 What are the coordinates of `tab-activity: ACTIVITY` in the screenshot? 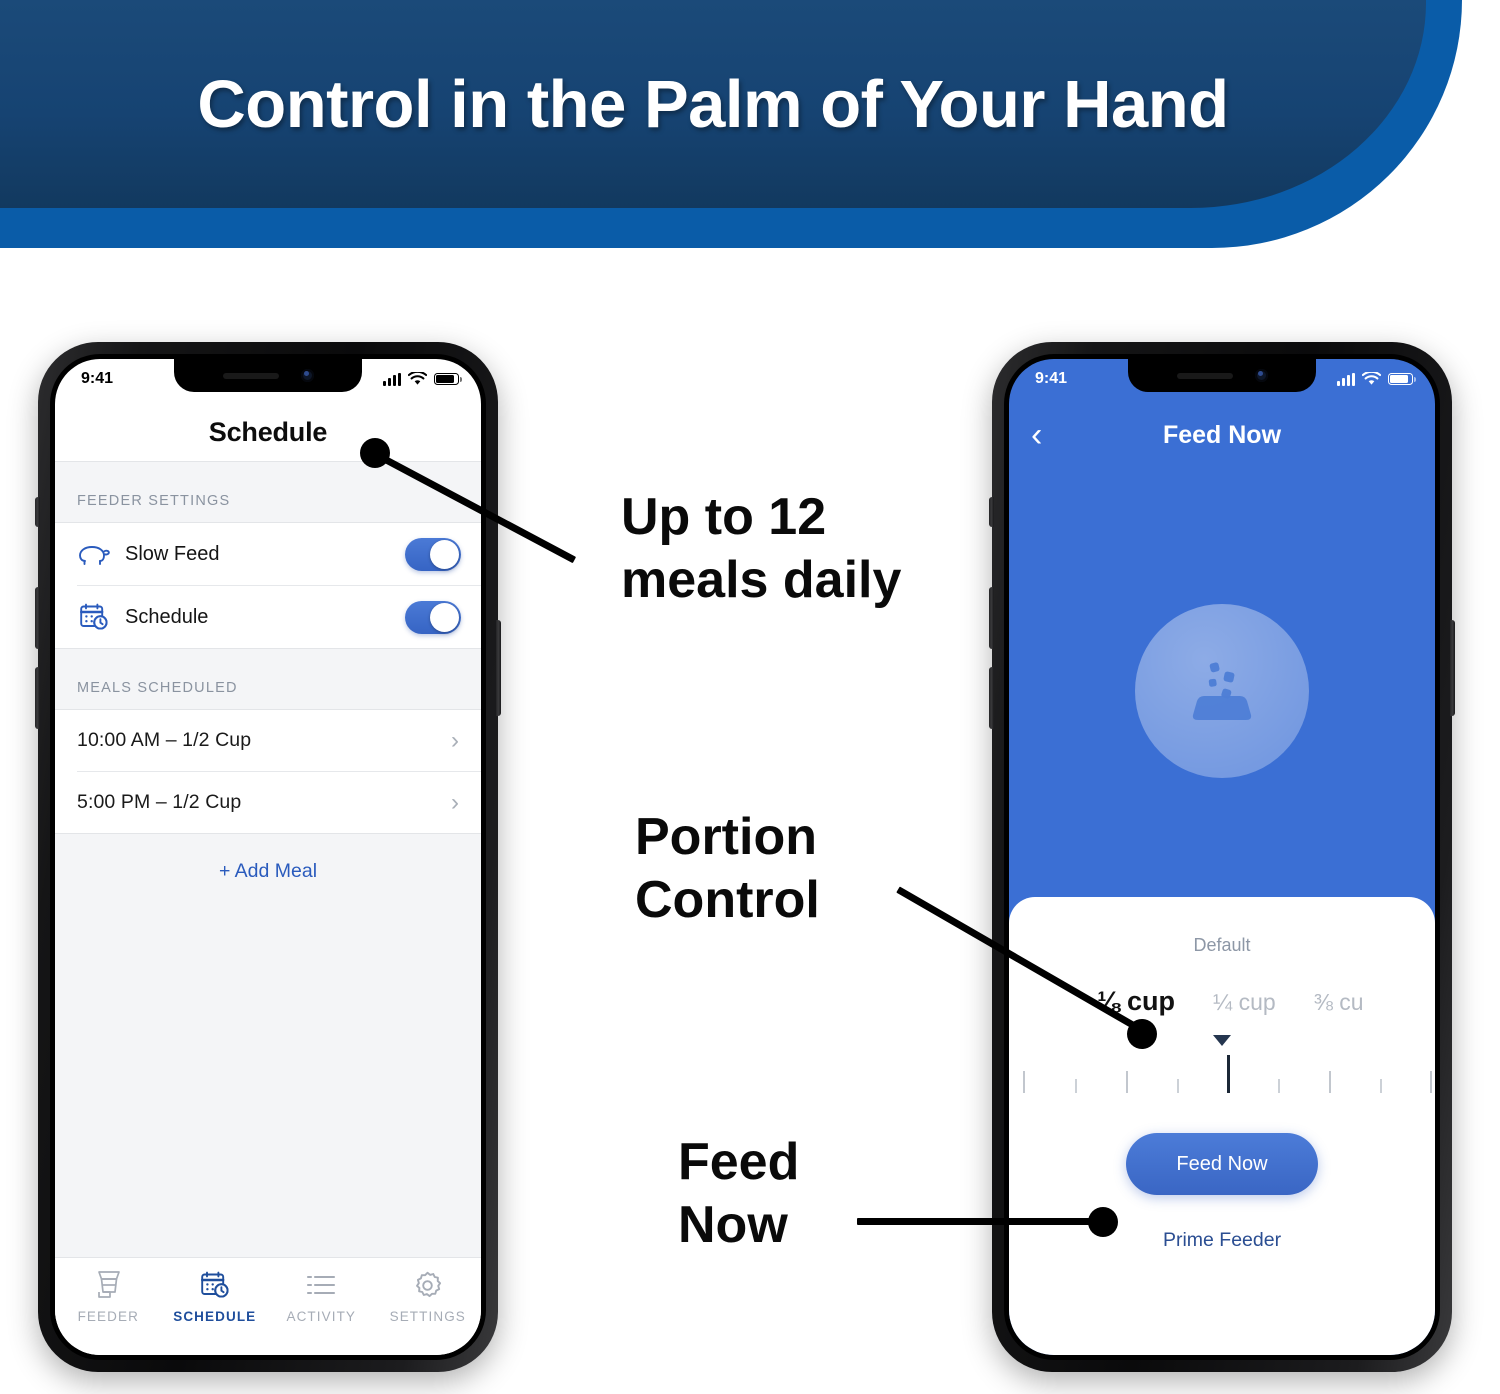 It's located at (321, 1296).